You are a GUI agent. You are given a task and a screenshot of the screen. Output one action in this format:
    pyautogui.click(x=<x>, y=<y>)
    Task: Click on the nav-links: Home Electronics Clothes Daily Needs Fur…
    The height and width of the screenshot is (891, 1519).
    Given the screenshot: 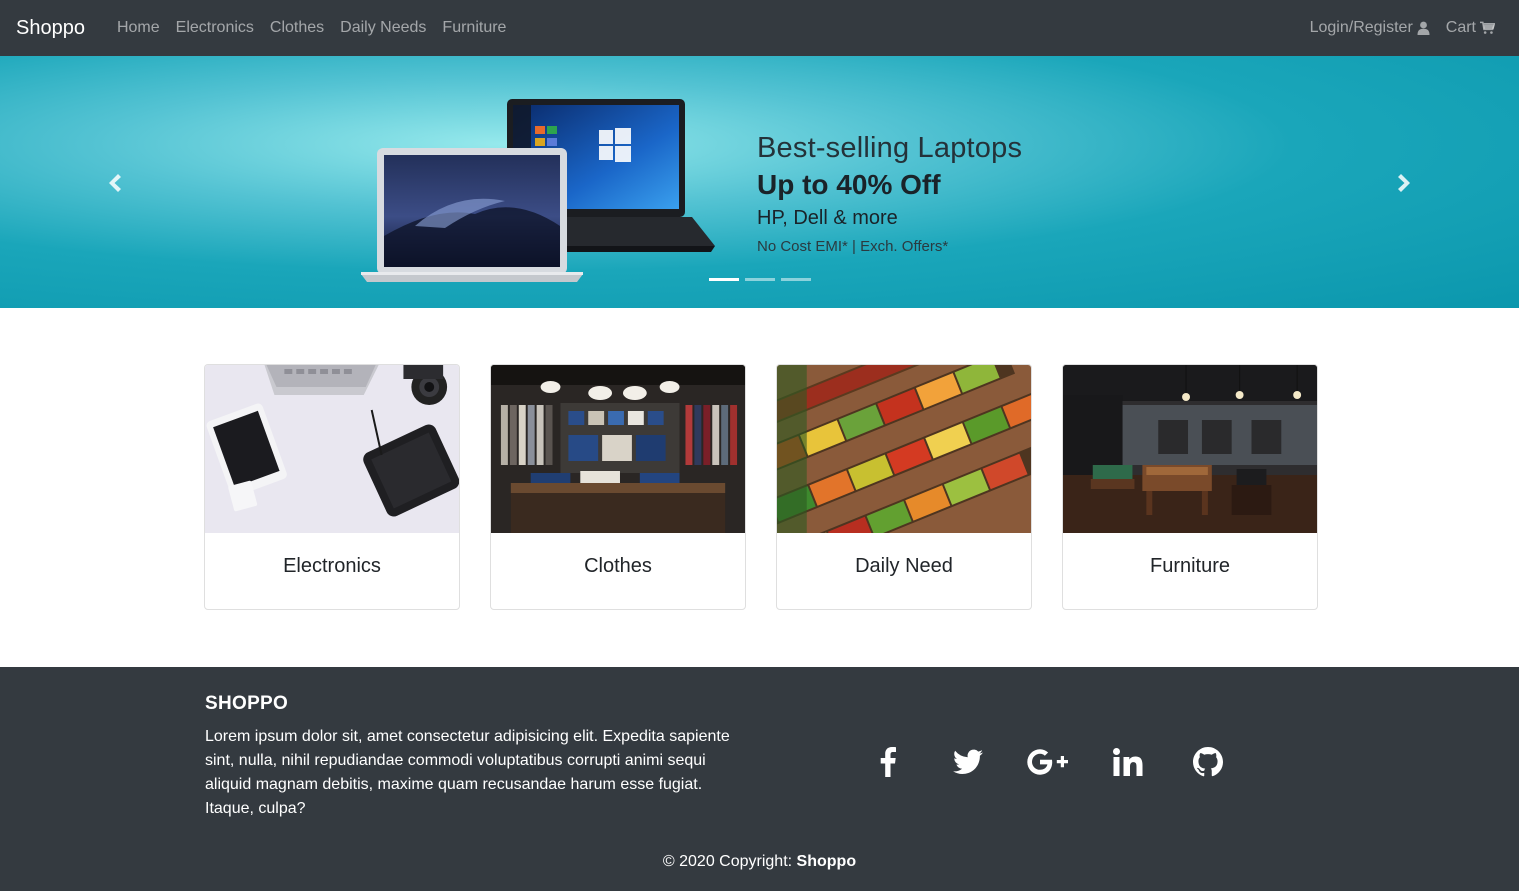 What is the action you would take?
    pyautogui.click(x=311, y=28)
    